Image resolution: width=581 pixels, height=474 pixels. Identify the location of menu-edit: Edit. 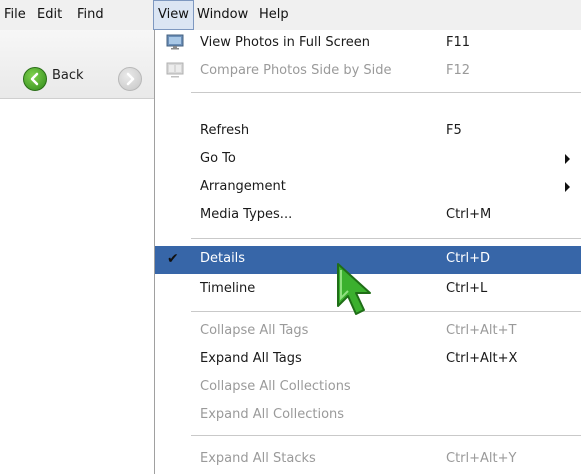
(49, 15).